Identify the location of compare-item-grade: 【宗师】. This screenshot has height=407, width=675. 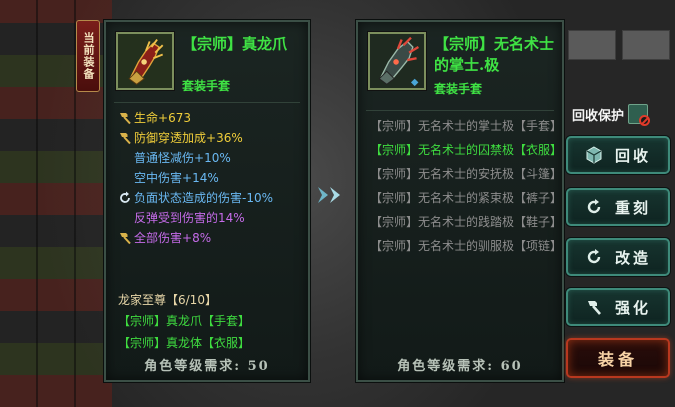
(464, 44).